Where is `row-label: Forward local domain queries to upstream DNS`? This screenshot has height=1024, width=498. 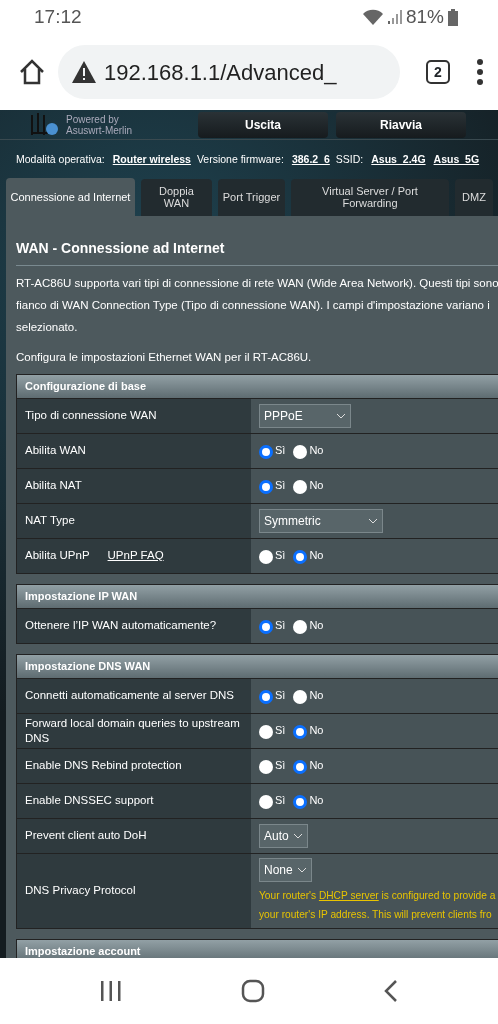
row-label: Forward local domain queries to upstream DNS is located at coordinates (133, 730).